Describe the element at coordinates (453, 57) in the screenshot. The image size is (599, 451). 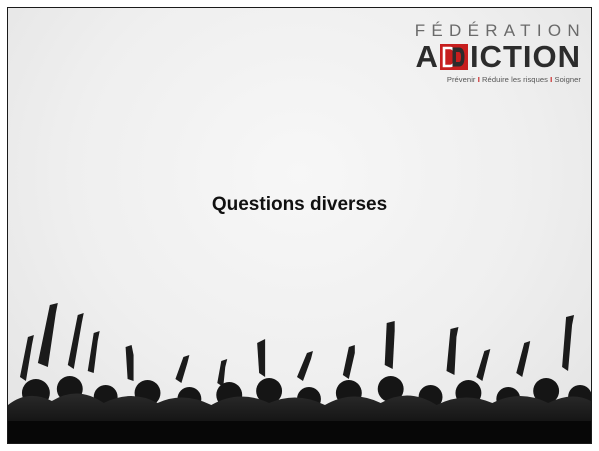
I see `logo-dd-icon` at that location.